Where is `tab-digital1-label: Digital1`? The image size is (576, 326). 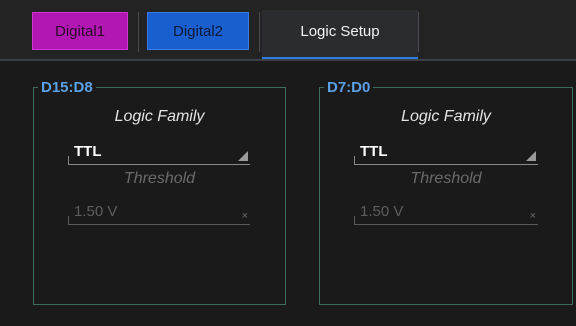 tab-digital1-label: Digital1 is located at coordinates (80, 31).